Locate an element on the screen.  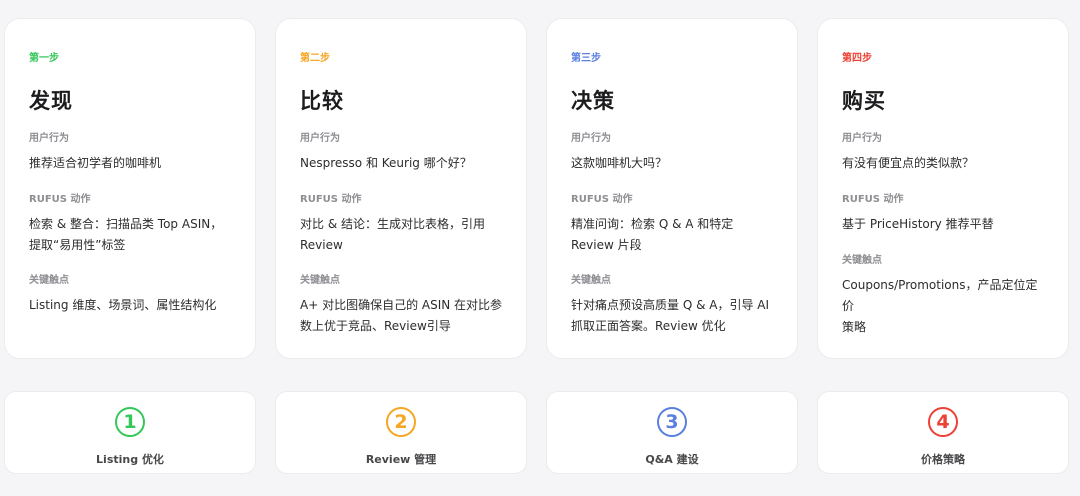
touchpoint-text: A+ 对比图确保自己的 ASIN 在对比参 数上优于竞品、Review引导 is located at coordinates (403, 316).